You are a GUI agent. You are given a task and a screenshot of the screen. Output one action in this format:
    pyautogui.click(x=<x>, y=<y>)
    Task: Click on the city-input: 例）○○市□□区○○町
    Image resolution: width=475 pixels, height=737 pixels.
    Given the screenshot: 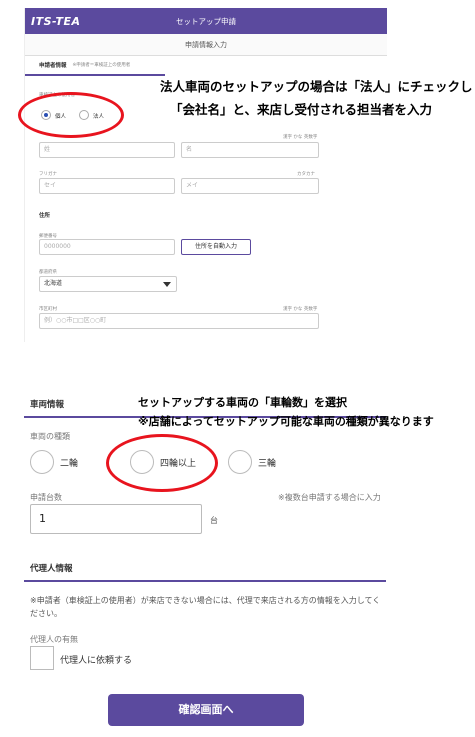 What is the action you would take?
    pyautogui.click(x=179, y=321)
    